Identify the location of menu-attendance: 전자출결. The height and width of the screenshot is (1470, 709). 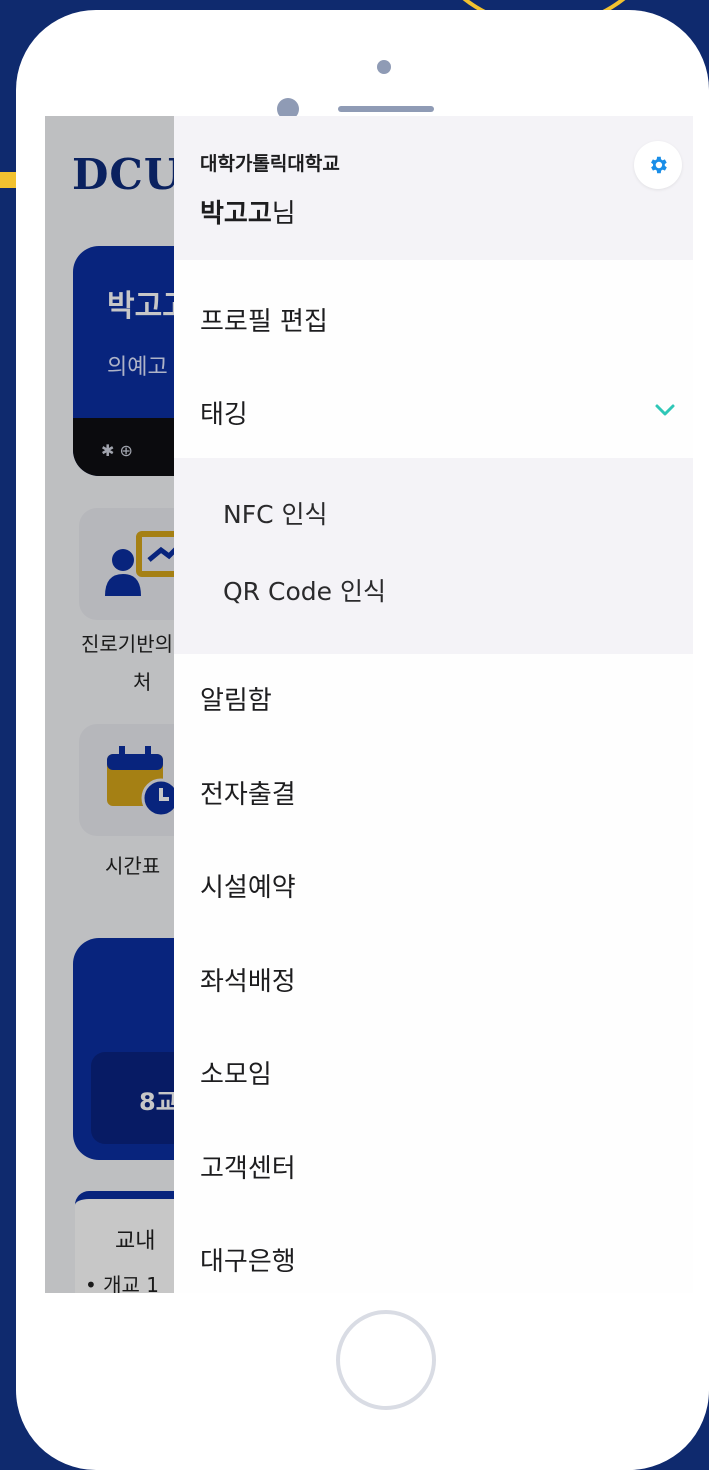
(248, 792).